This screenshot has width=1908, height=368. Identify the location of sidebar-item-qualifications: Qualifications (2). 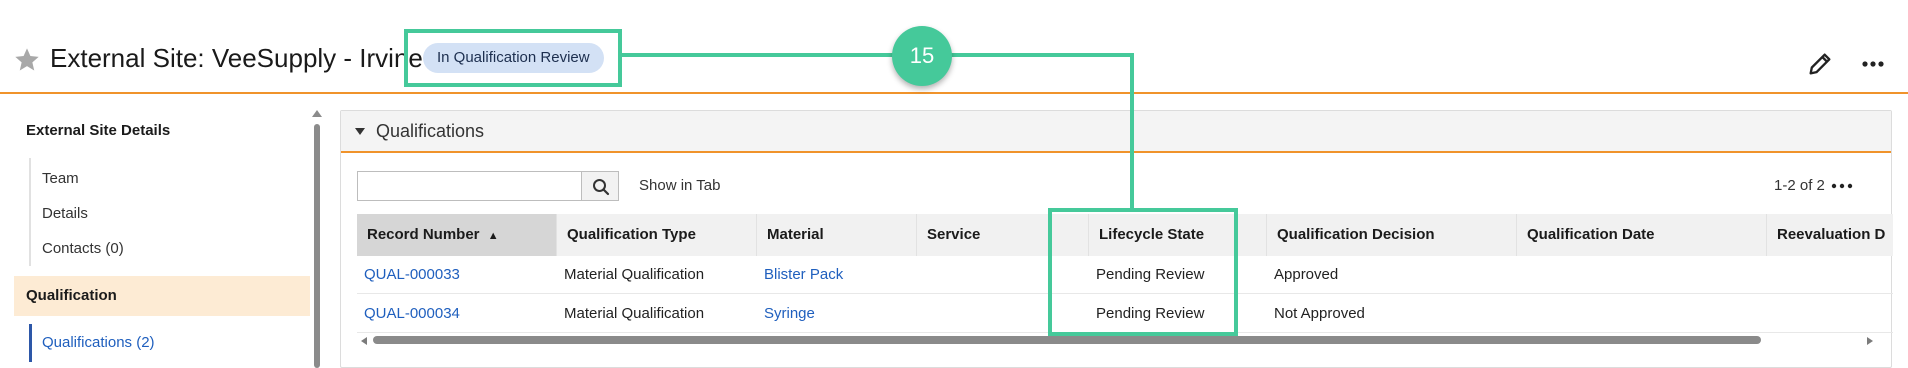
(98, 342).